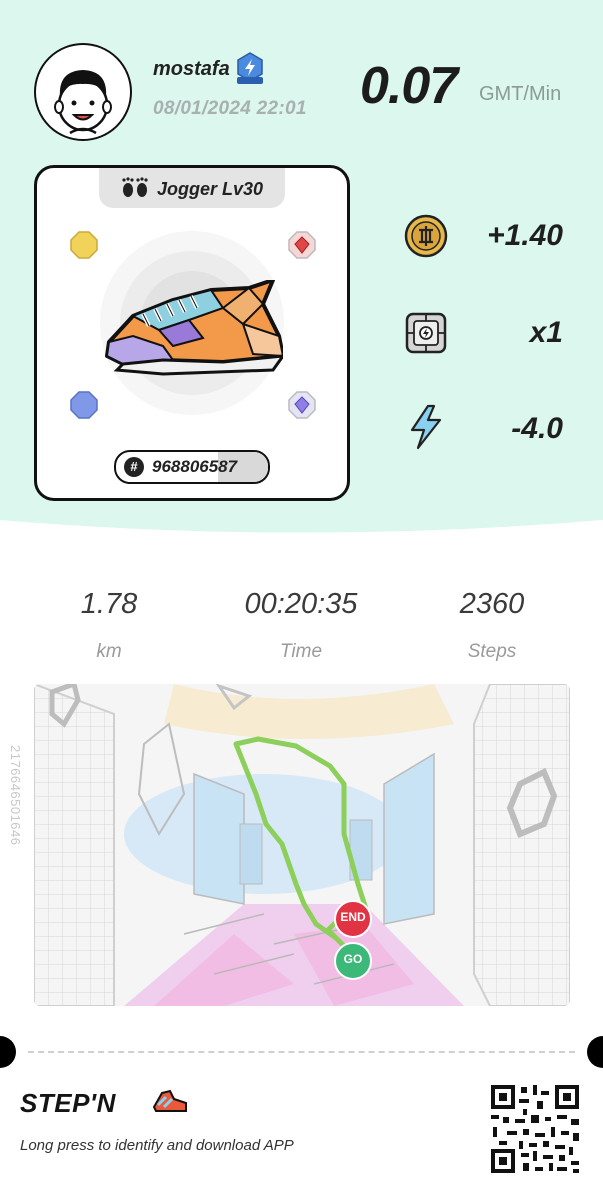  I want to click on socket-blue-icon, so click(84, 405).